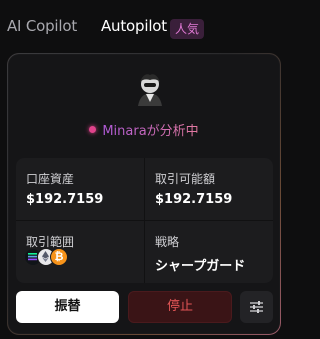  Describe the element at coordinates (80, 189) in the screenshot. I see `account-assets-cell: 口座資産 $192.7159` at that location.